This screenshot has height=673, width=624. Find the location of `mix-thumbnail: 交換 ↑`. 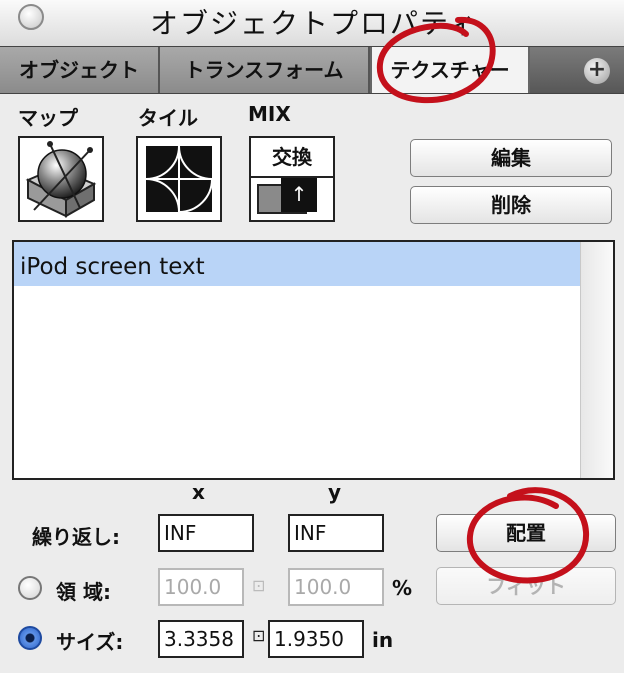

mix-thumbnail: 交換 ↑ is located at coordinates (292, 179).